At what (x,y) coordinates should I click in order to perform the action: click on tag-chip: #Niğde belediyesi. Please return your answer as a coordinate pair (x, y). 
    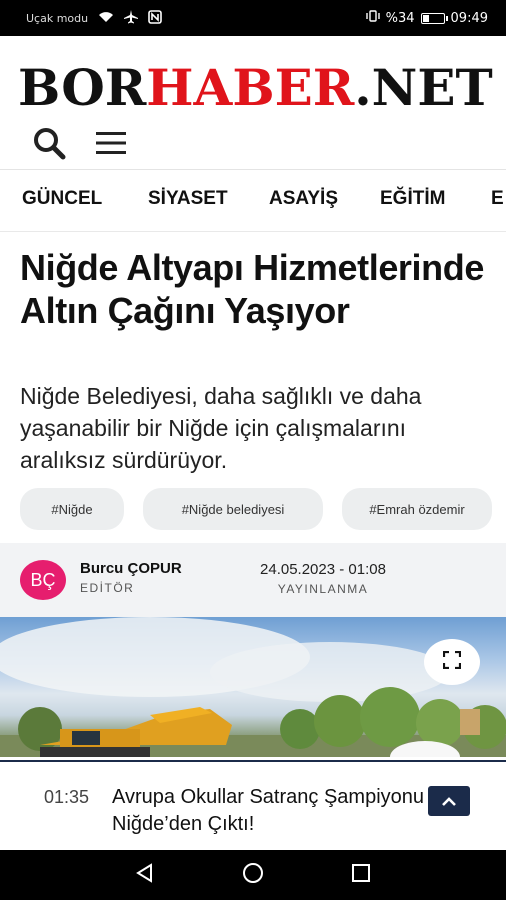
    Looking at the image, I should click on (233, 509).